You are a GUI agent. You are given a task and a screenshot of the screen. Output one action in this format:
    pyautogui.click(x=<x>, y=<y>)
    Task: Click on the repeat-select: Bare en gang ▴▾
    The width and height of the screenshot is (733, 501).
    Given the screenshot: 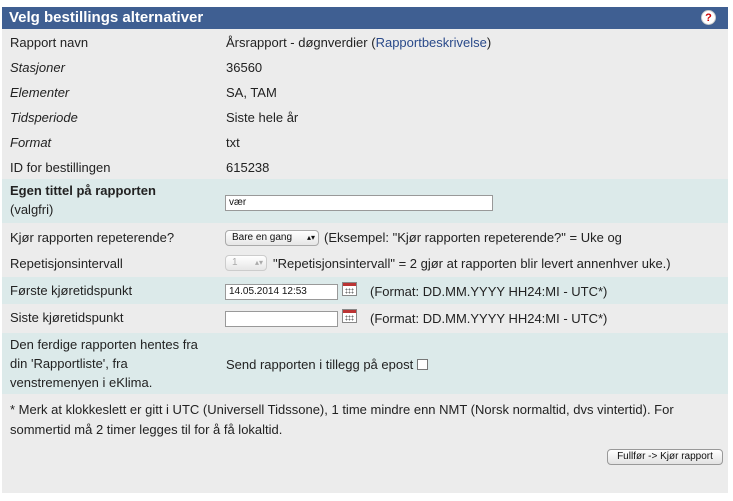 What is the action you would take?
    pyautogui.click(x=272, y=238)
    